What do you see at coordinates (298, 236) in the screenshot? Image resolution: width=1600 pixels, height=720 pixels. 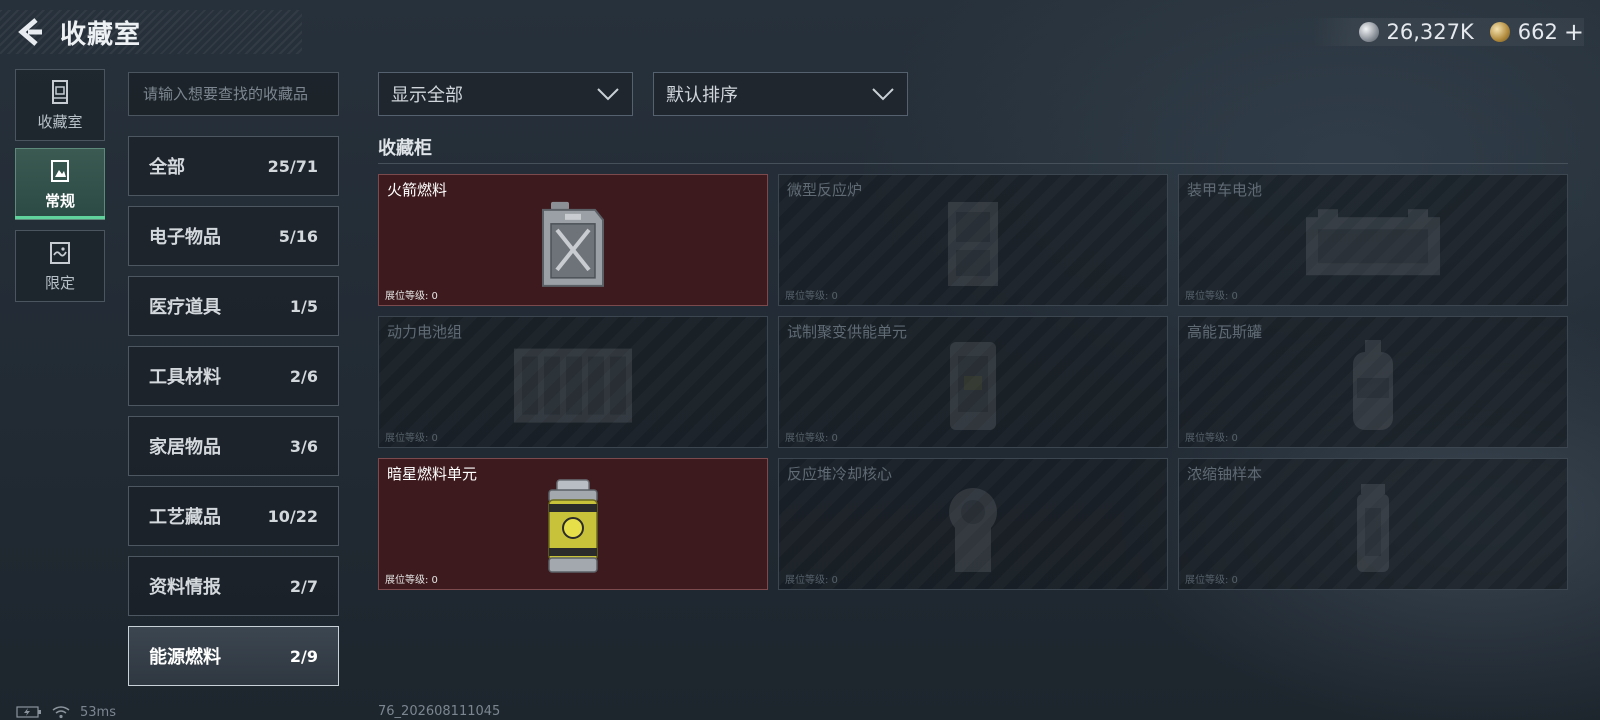 I see `category-count: 5/16` at bounding box center [298, 236].